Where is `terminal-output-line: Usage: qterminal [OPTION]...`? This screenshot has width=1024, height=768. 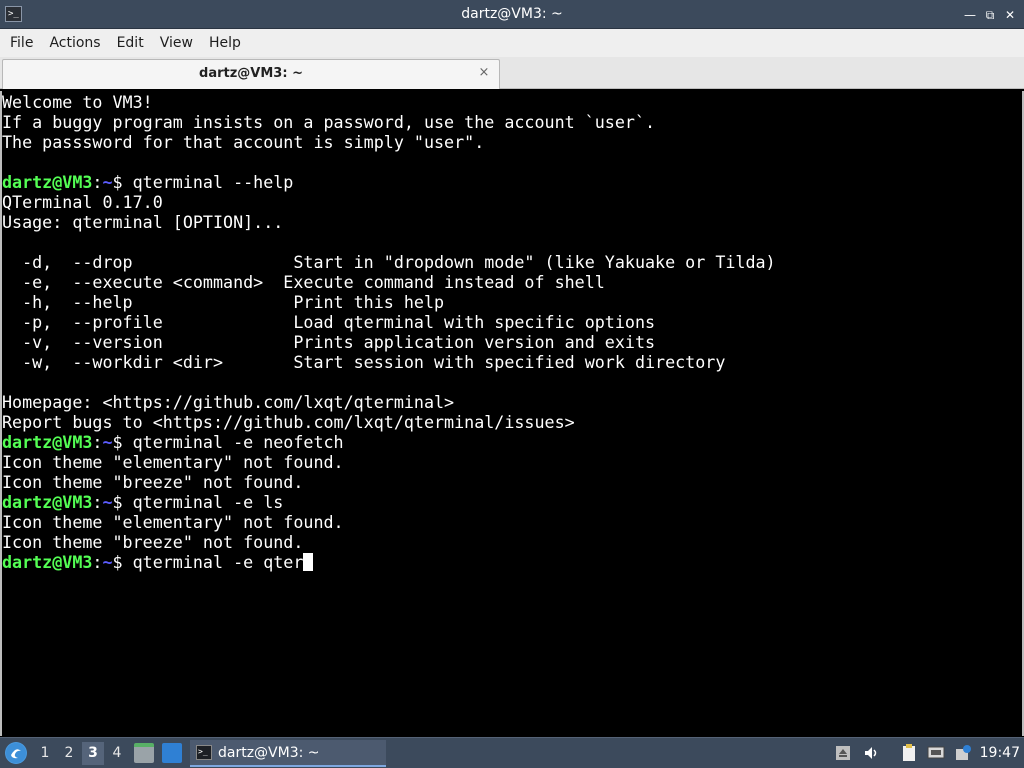
terminal-output-line: Usage: qterminal [OPTION]... is located at coordinates (512, 222).